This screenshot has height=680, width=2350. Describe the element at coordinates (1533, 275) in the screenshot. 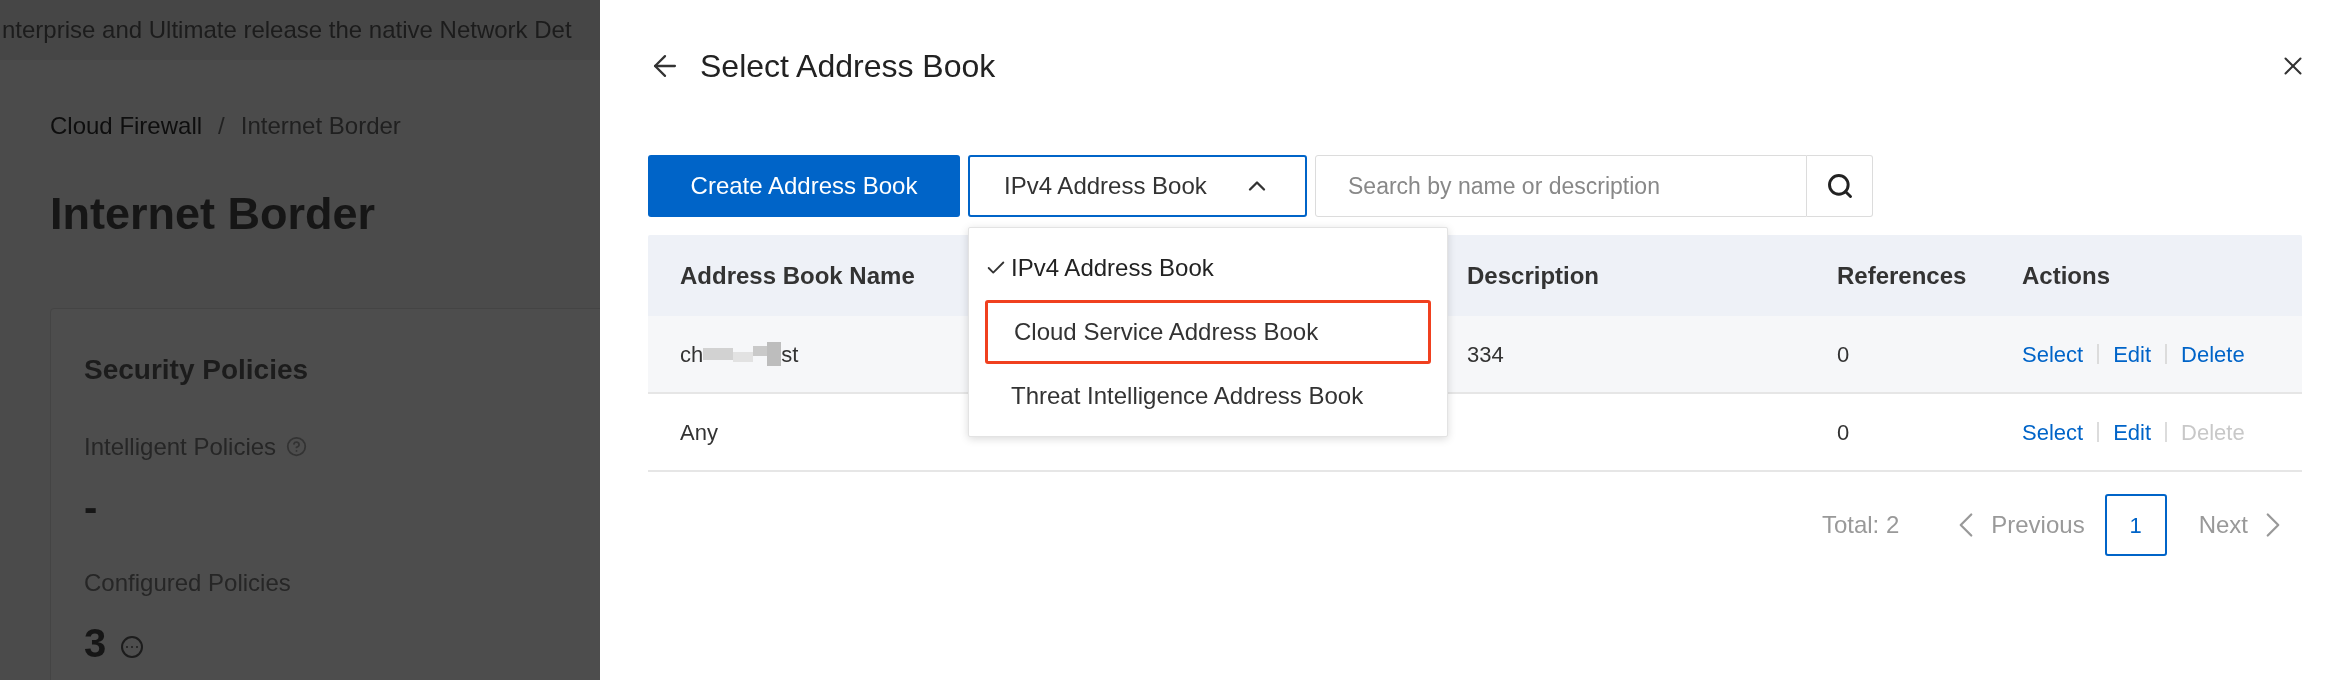

I see `column-header: Description` at that location.